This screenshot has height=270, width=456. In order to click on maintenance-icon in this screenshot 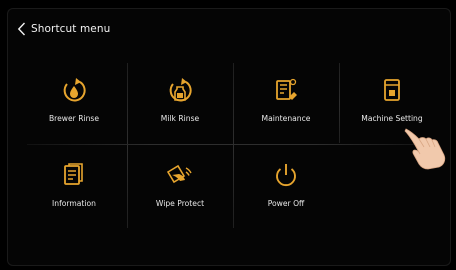, I will do `click(286, 89)`.